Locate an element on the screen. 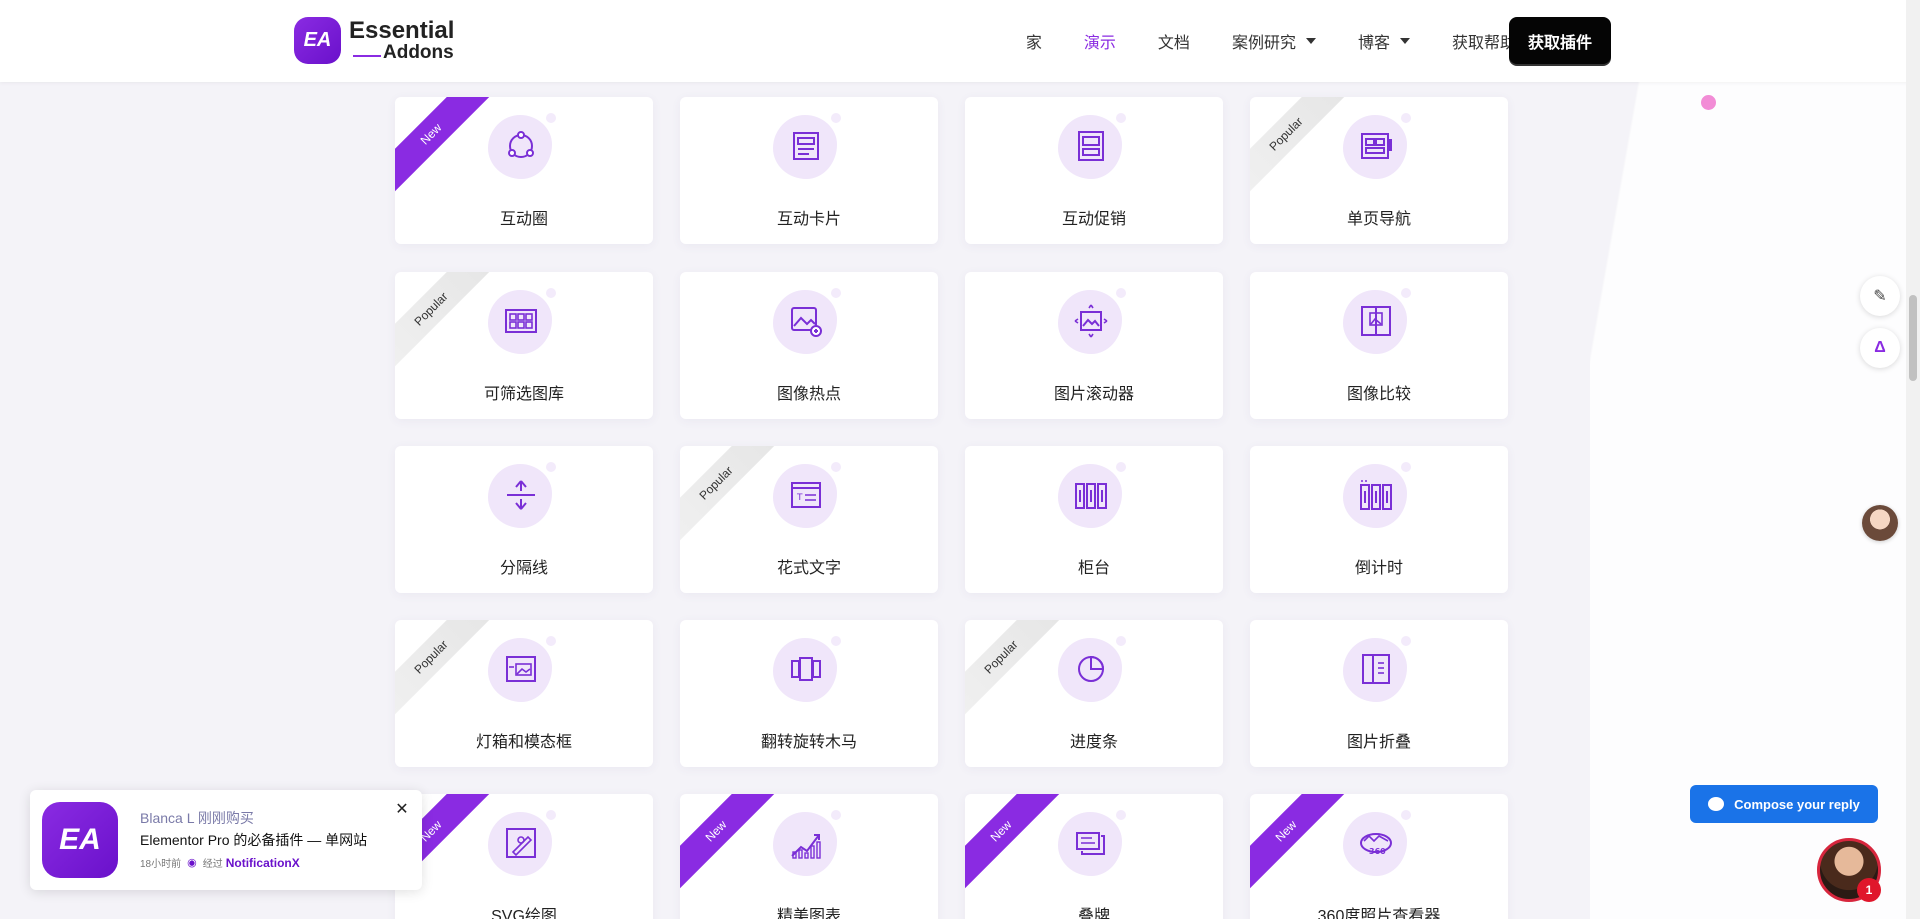 This screenshot has height=919, width=1920. unread-badge: 1 is located at coordinates (1869, 890).